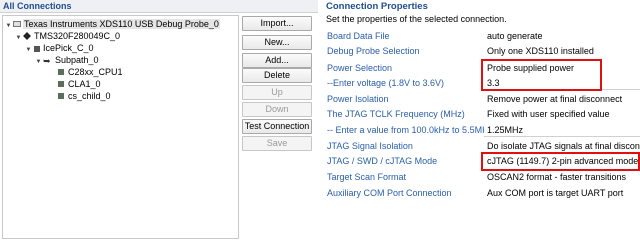 The width and height of the screenshot is (640, 242). Describe the element at coordinates (562, 177) in the screenshot. I see `scan-format-select: OSCAN2 format - faster transitions` at that location.